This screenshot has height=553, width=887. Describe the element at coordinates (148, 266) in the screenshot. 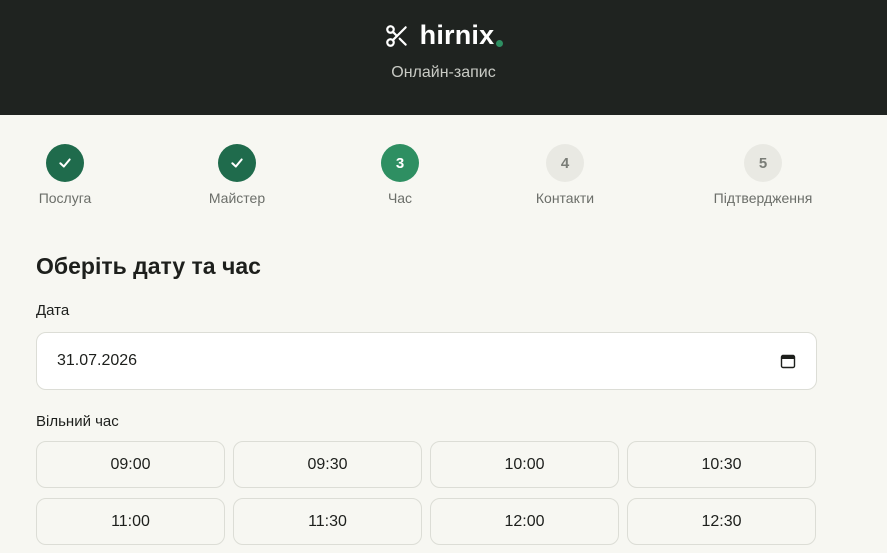

I see `page-title: Оберіть дату та час` at that location.